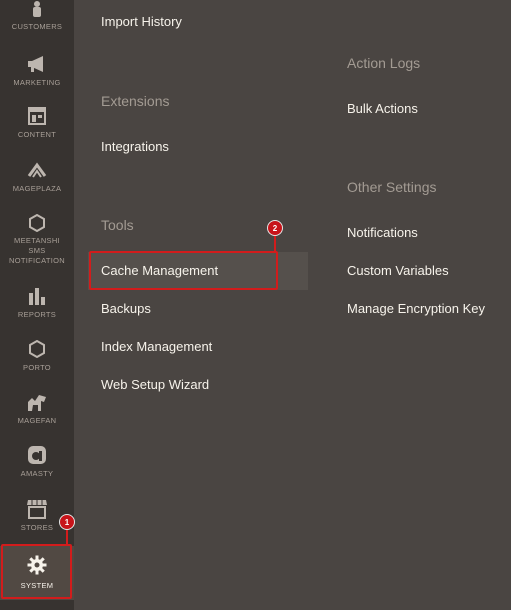 The height and width of the screenshot is (610, 511). Describe the element at coordinates (135, 146) in the screenshot. I see `menu-link-integrations: Integrations` at that location.